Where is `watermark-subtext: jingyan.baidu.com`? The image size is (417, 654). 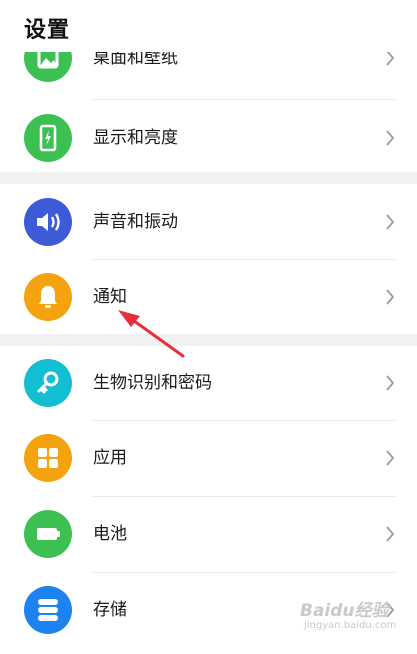
watermark-subtext: jingyan.baidu.com is located at coordinates (350, 625).